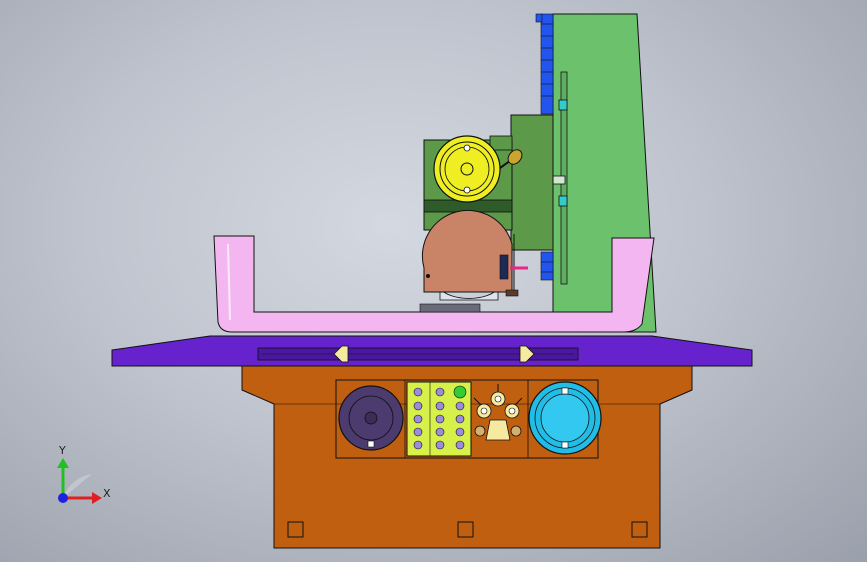 Image resolution: width=867 pixels, height=562 pixels. What do you see at coordinates (432, 351) in the screenshot?
I see `worktable` at bounding box center [432, 351].